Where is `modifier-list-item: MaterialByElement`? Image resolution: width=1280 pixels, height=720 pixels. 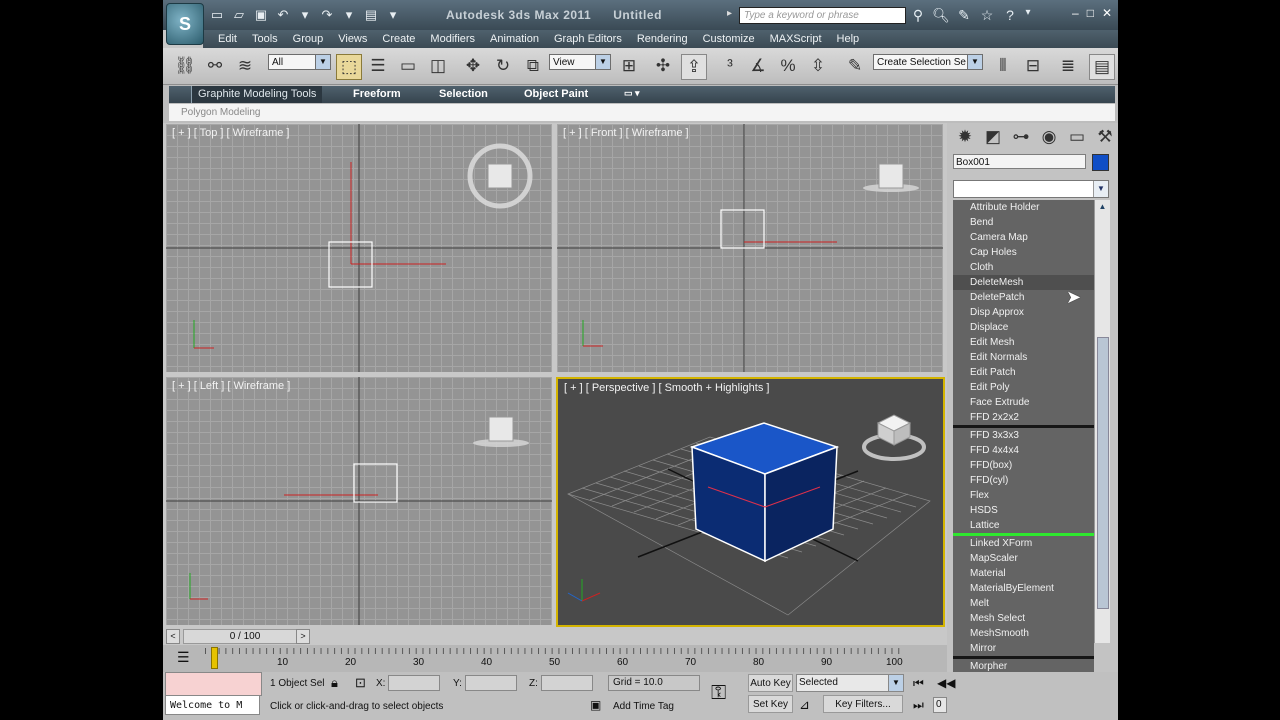 modifier-list-item: MaterialByElement is located at coordinates (1023, 588).